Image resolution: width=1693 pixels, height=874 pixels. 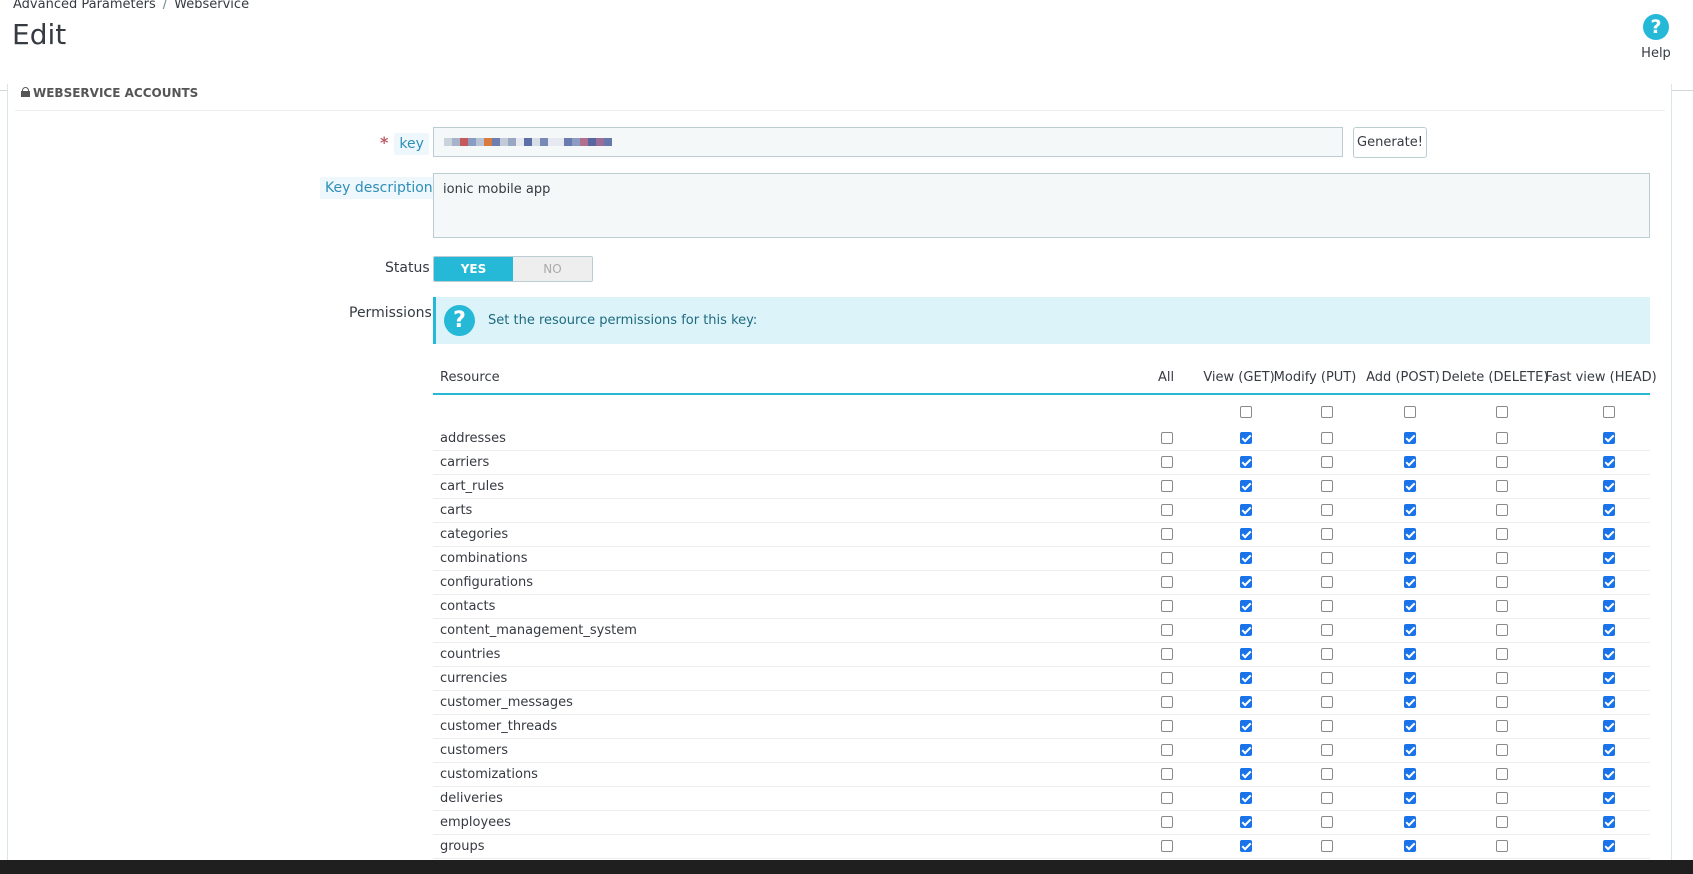 I want to click on key-description-textarea: ionic mobile app, so click(x=1041, y=205).